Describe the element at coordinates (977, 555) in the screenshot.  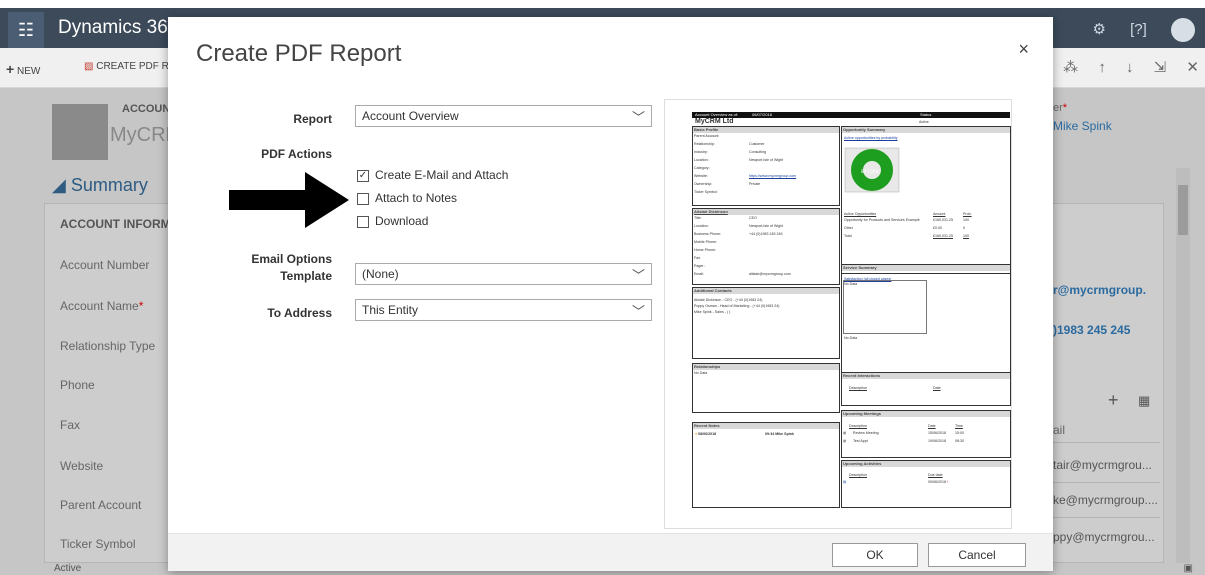
I see `cancel-button: Cancel` at that location.